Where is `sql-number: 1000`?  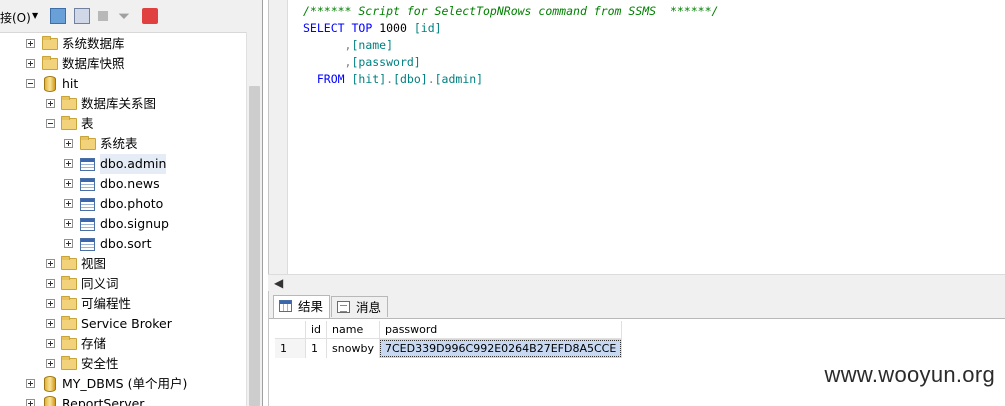 sql-number: 1000 is located at coordinates (393, 28).